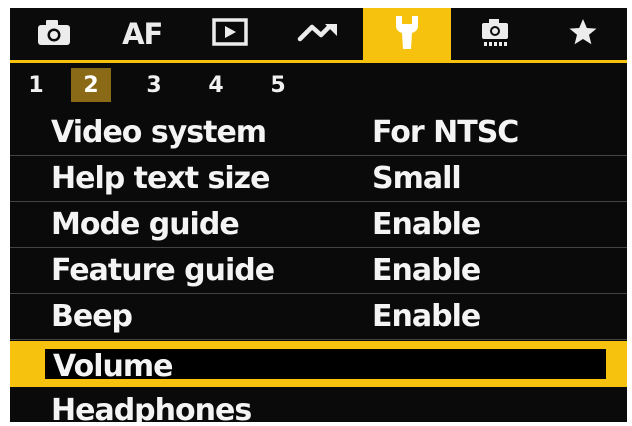 This screenshot has width=632, height=426. I want to click on tab-shooting, so click(54, 34).